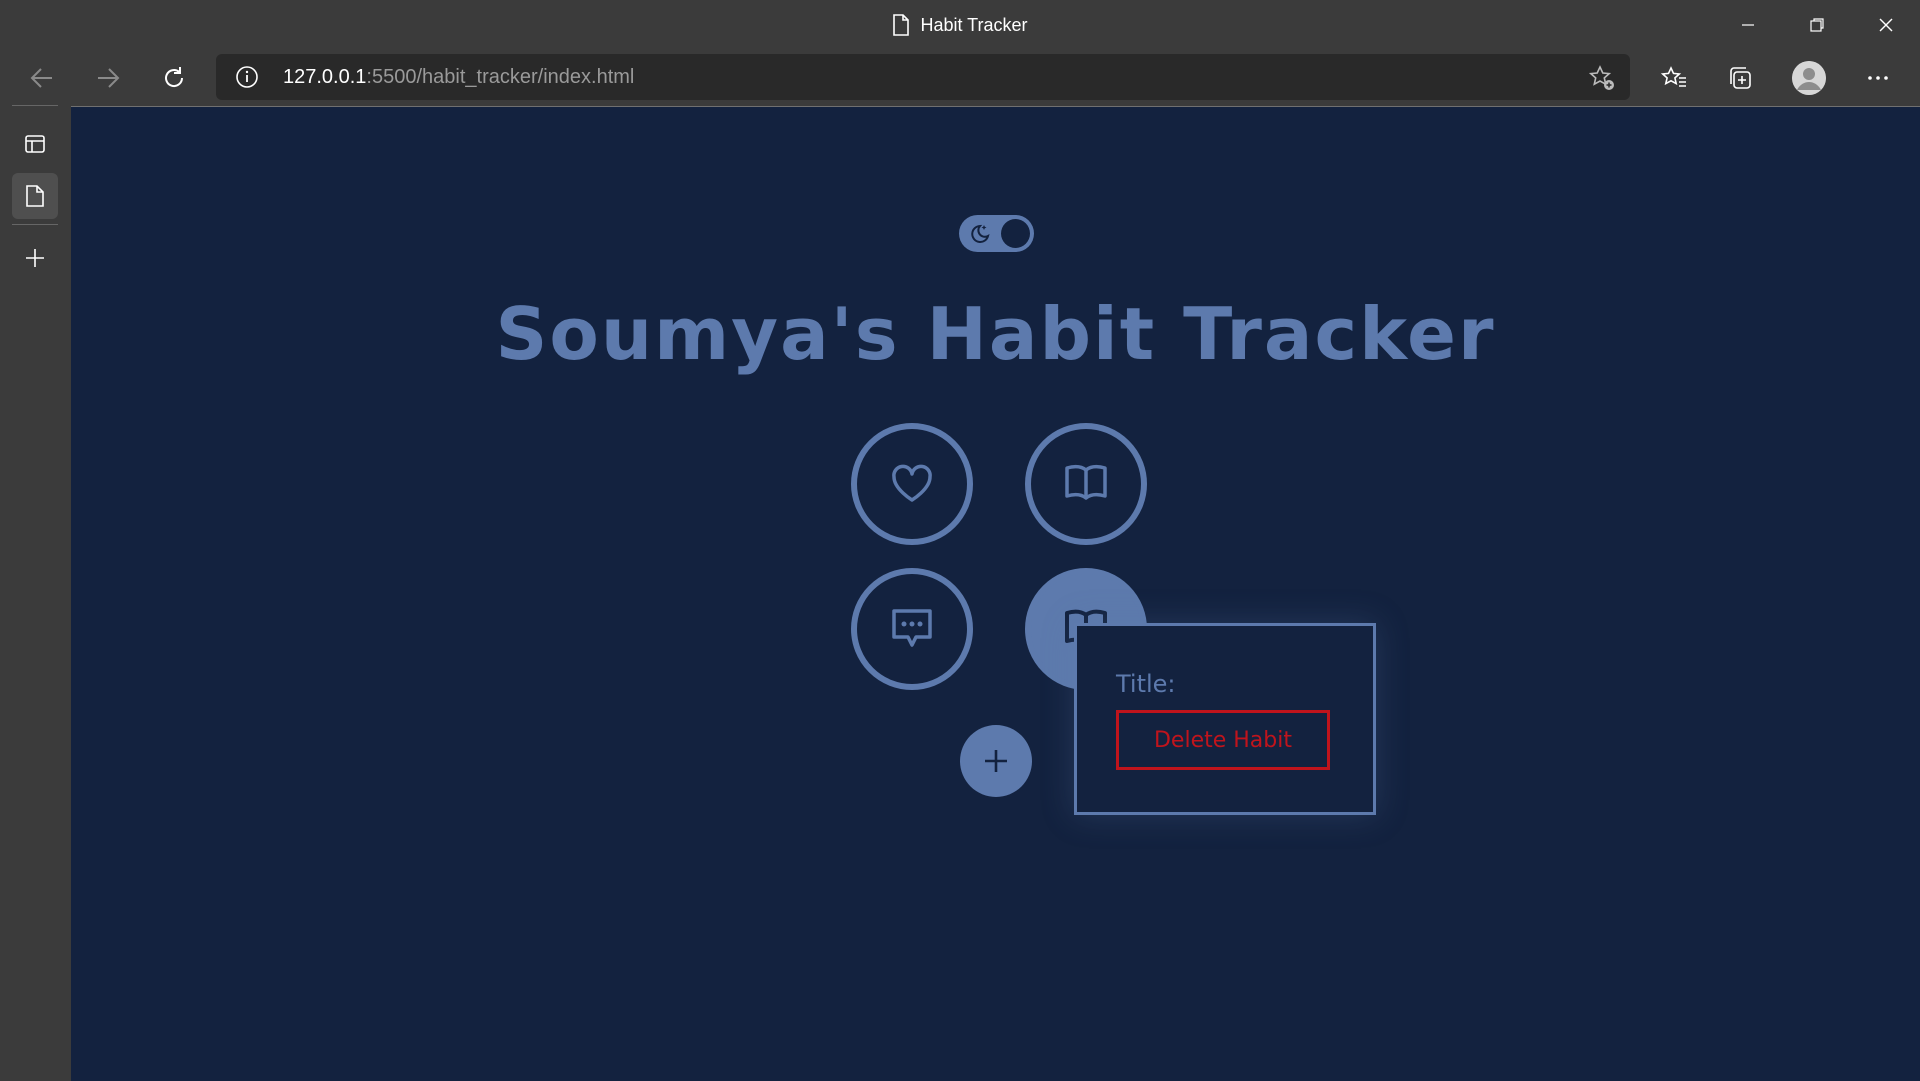  What do you see at coordinates (980, 233) in the screenshot?
I see `moon-star-icon` at bounding box center [980, 233].